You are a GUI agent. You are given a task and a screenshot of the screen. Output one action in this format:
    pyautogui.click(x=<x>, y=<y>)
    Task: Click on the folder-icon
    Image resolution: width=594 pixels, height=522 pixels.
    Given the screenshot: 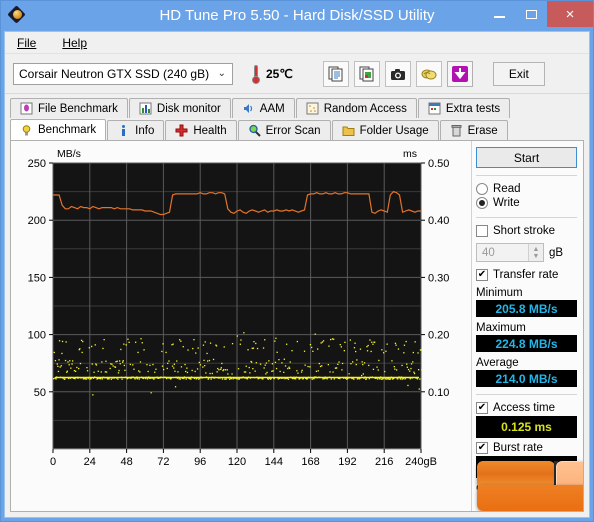 What is the action you would take?
    pyautogui.click(x=348, y=131)
    